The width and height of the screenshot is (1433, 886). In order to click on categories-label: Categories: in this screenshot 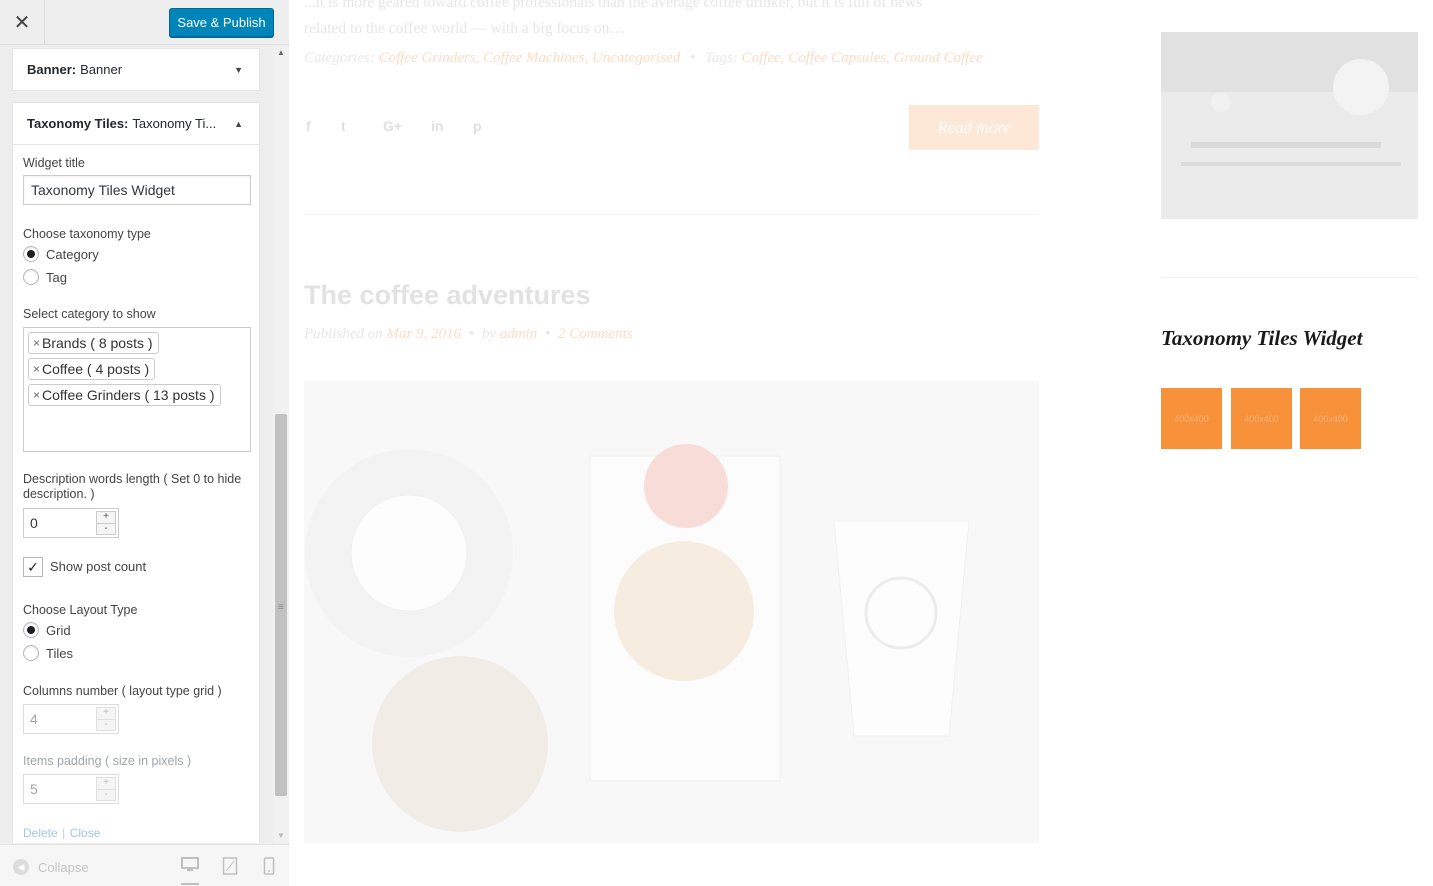, I will do `click(339, 58)`.